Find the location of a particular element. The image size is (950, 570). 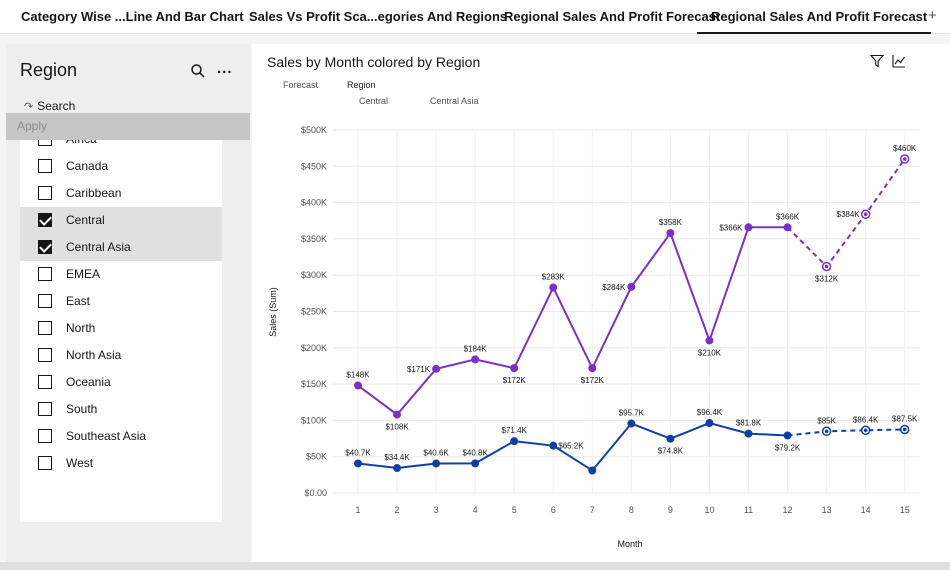

y-tick-label: $250K is located at coordinates (314, 312).